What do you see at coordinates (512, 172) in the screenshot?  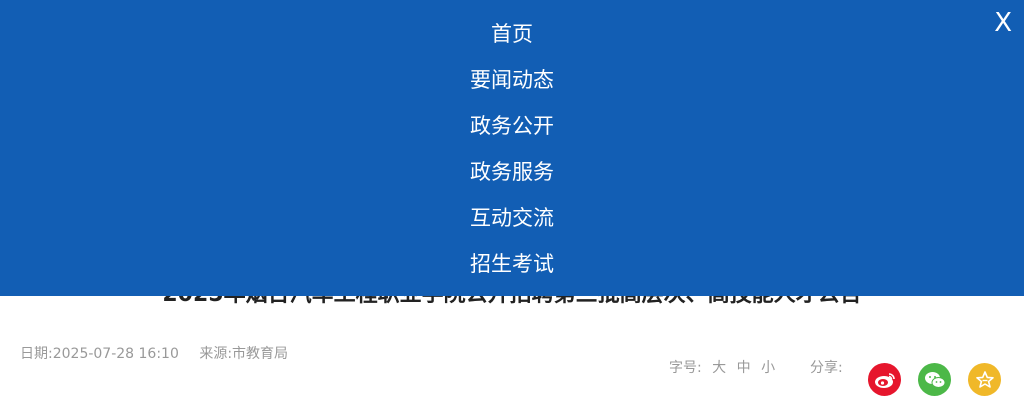 I see `menu-item-3: 政务服务` at bounding box center [512, 172].